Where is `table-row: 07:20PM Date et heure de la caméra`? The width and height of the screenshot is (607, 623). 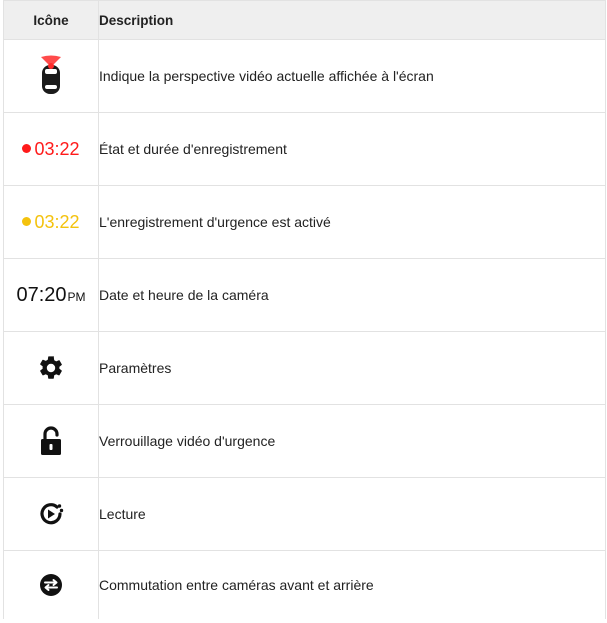 table-row: 07:20PM Date et heure de la caméra is located at coordinates (304, 295).